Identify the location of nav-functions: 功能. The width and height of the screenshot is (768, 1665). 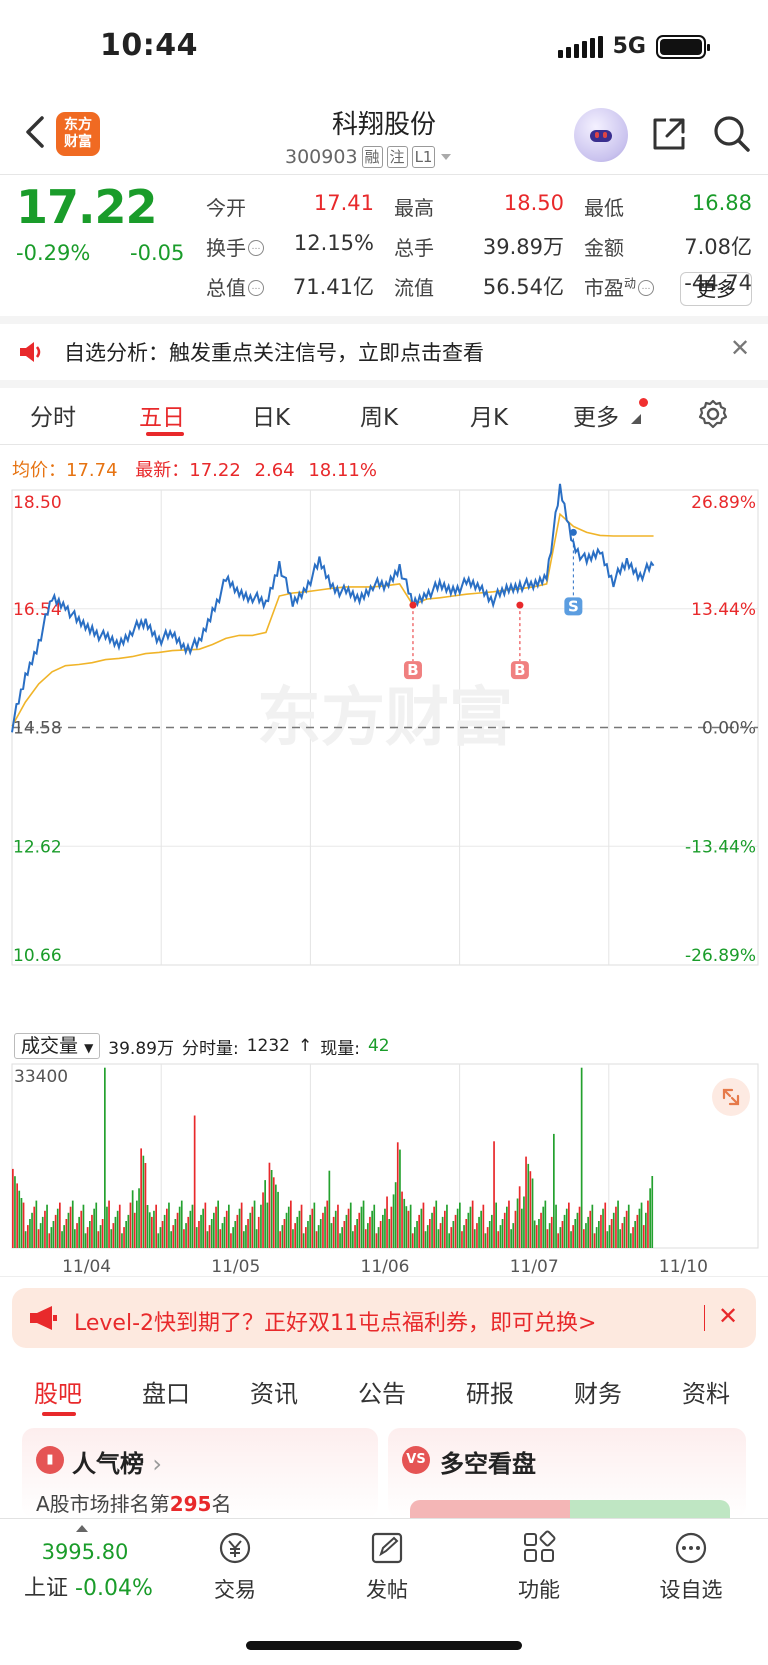
(539, 1567).